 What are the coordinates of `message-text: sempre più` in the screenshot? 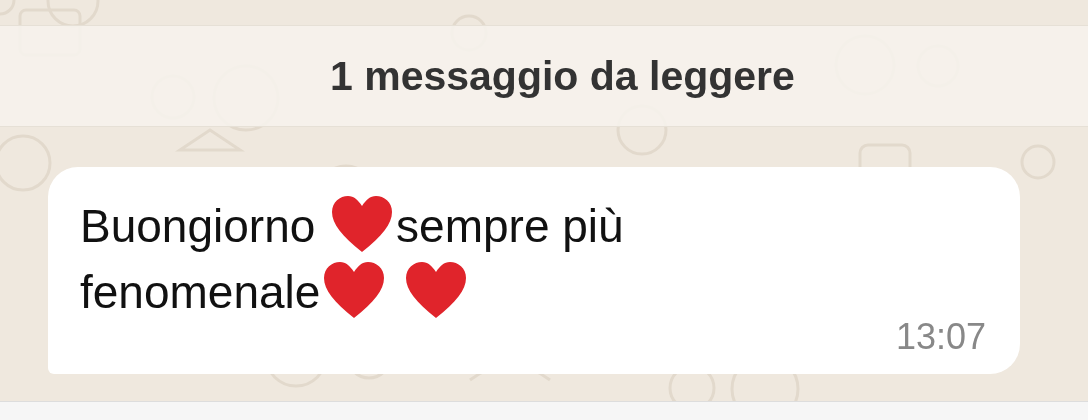 It's located at (510, 226).